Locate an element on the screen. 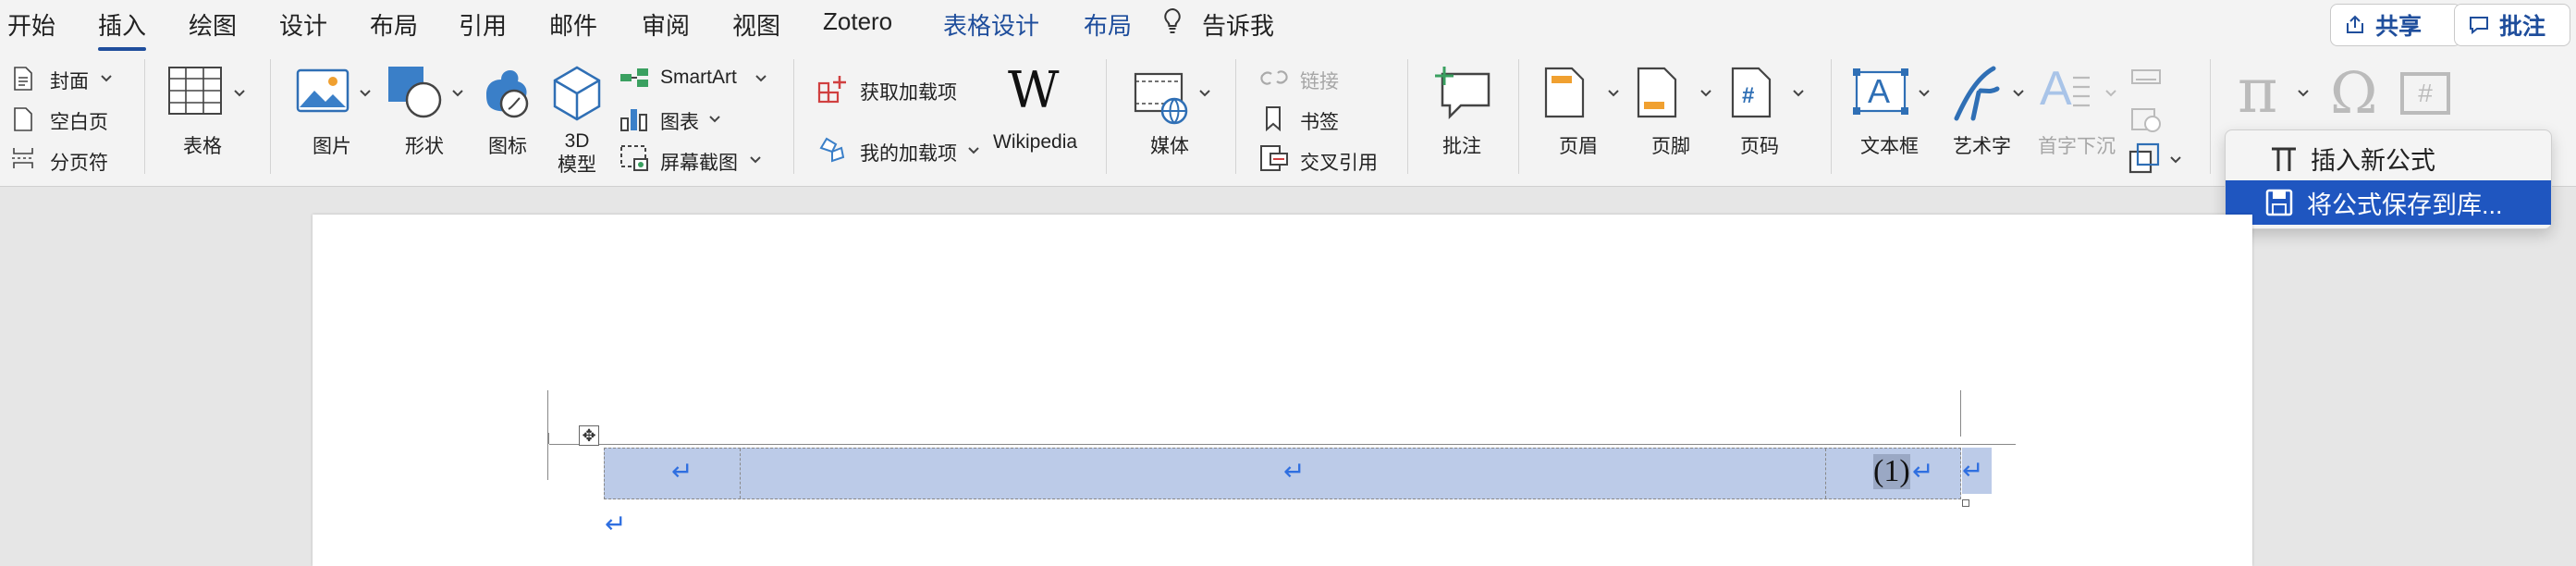 Image resolution: width=2576 pixels, height=566 pixels. equation-number: (1) is located at coordinates (1891, 471).